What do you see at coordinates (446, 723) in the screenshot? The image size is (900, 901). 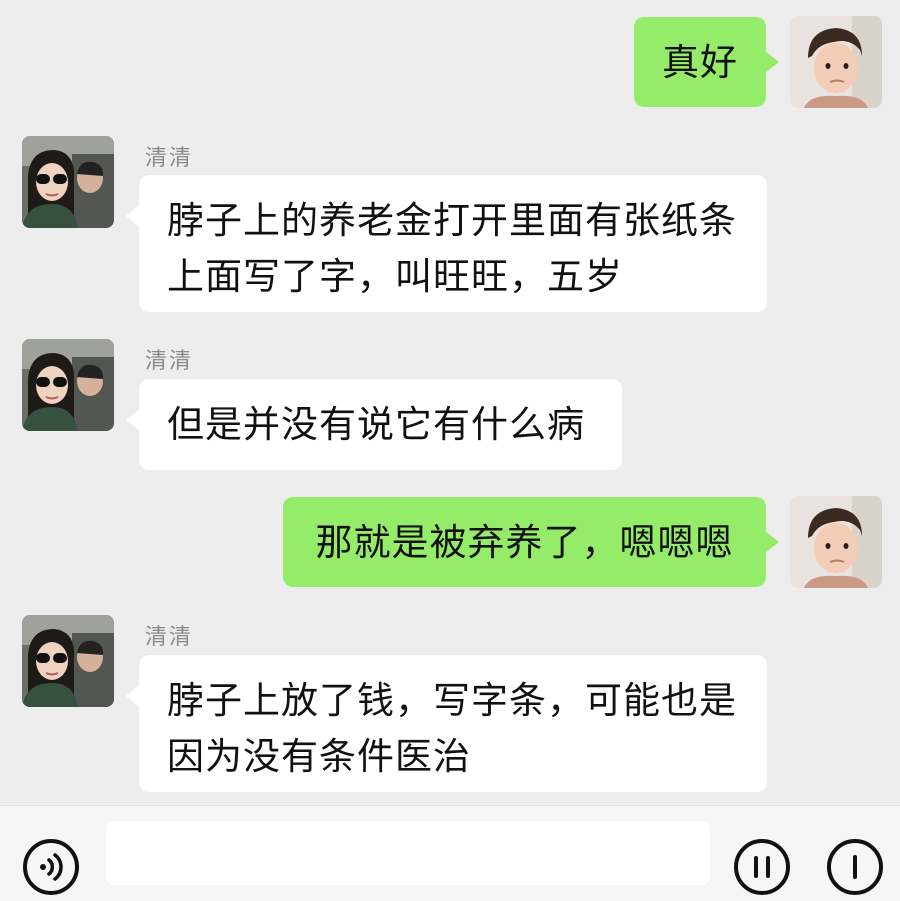 I see `message-bubble-incoming: 脖子上放了钱，写字条，可能也是 因为没有条件医治` at bounding box center [446, 723].